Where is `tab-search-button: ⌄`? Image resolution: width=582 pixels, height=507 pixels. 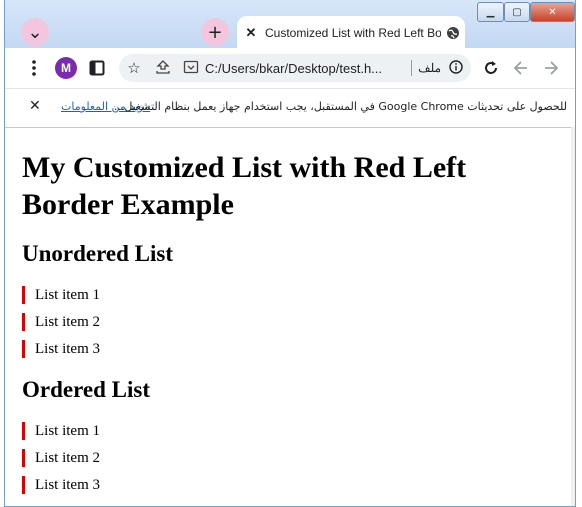
tab-search-button: ⌄ is located at coordinates (35, 32).